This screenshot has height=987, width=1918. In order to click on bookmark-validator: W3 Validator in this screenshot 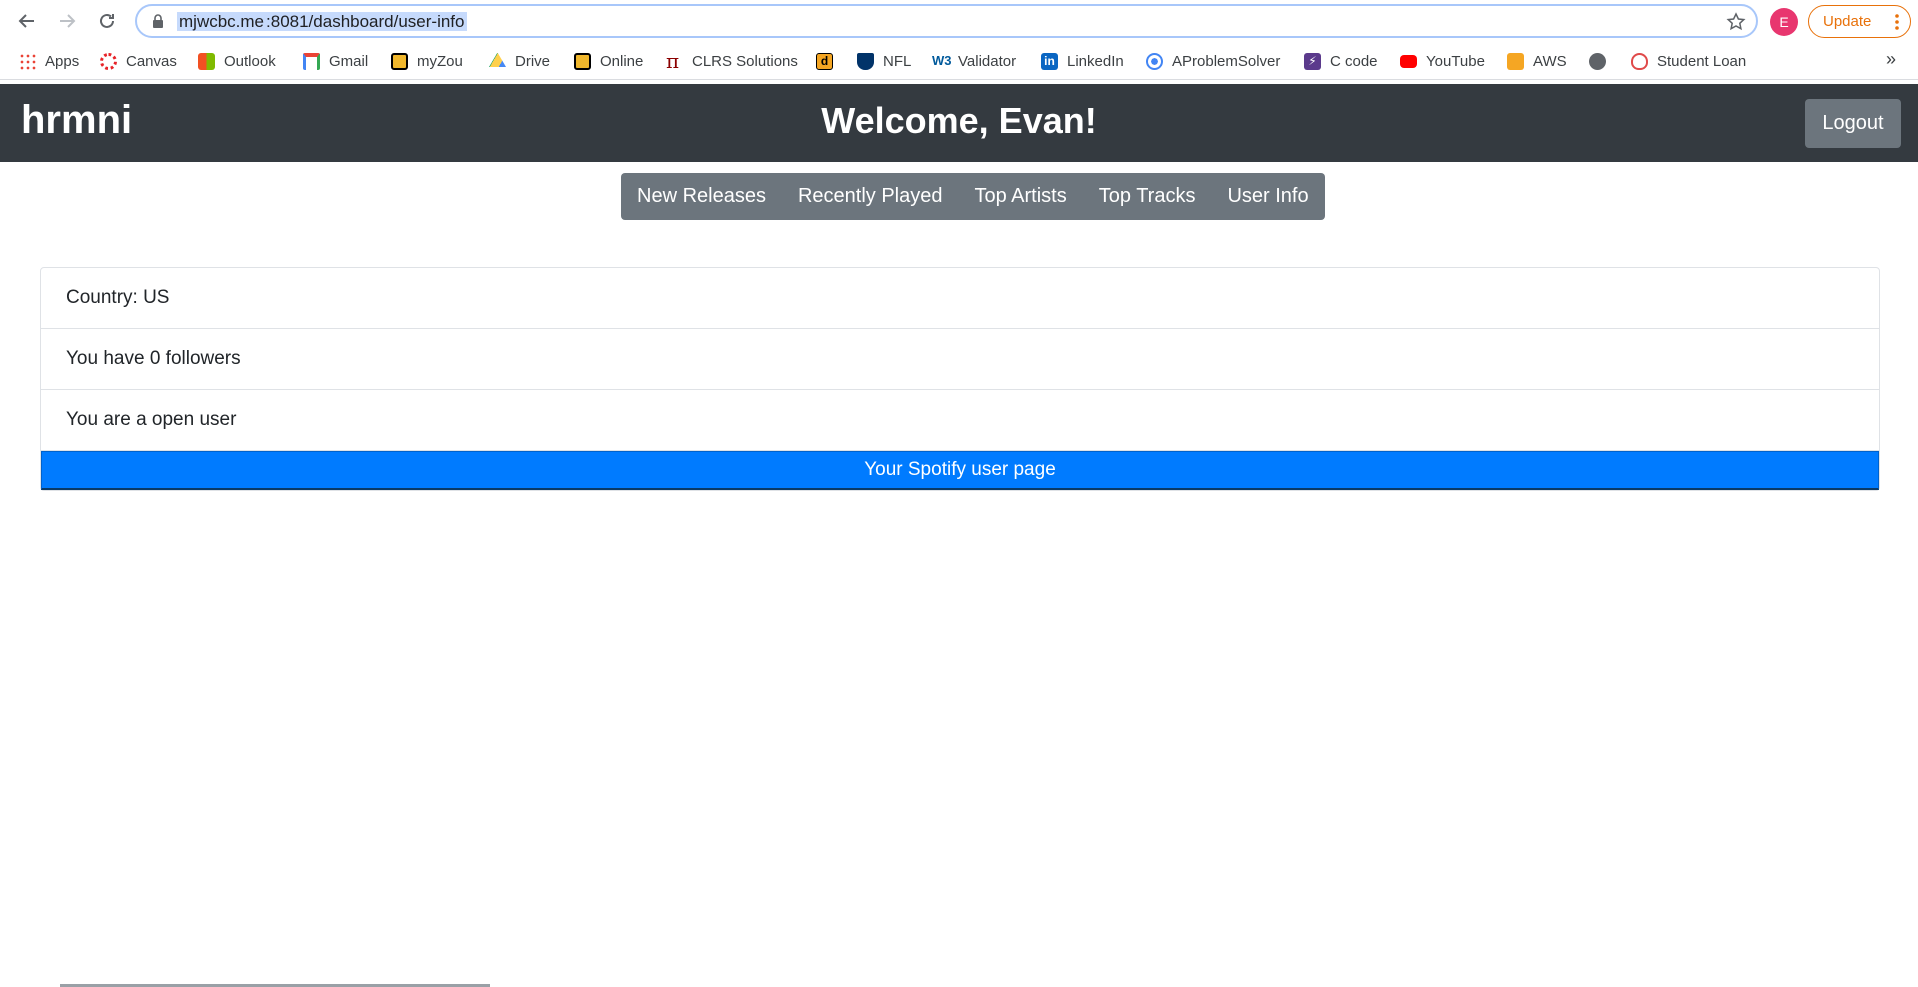, I will do `click(974, 61)`.